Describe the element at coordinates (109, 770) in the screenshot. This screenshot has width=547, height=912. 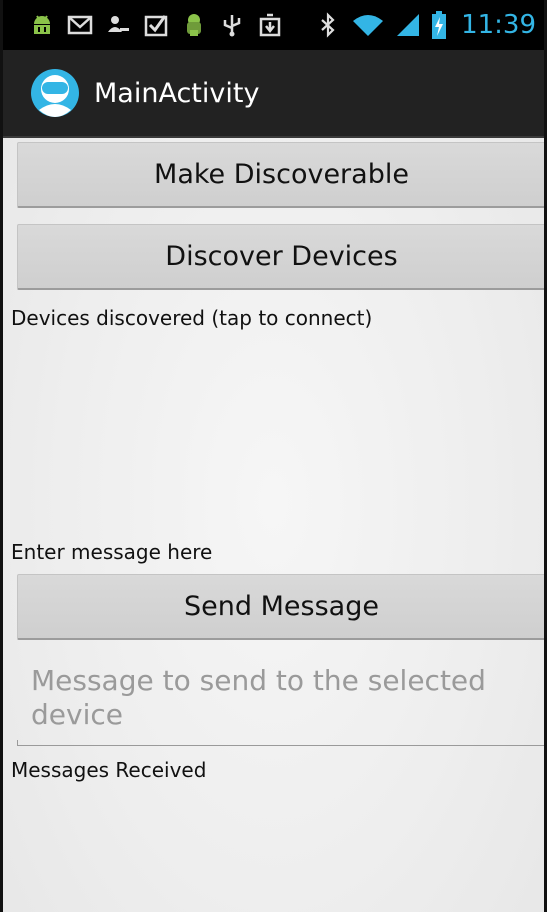
I see `messages-received-label: Messages Received` at that location.